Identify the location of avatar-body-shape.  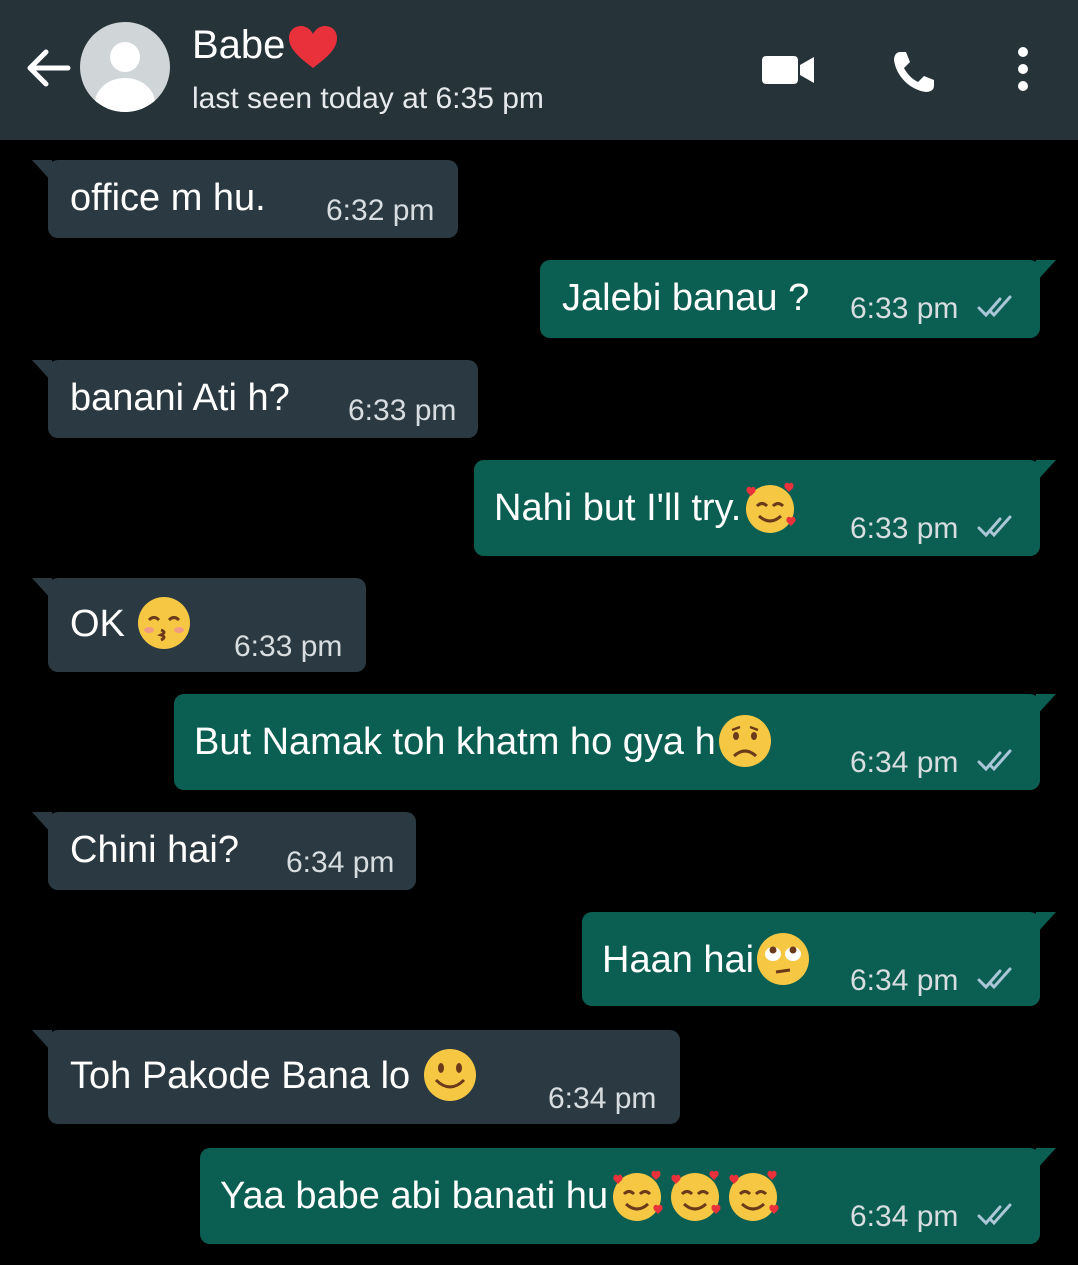
(125, 95).